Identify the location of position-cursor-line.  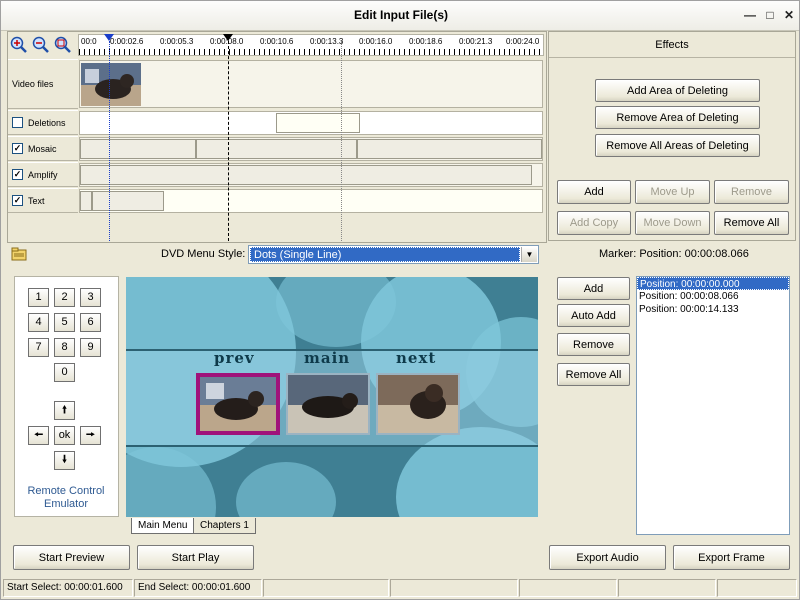
(228, 141).